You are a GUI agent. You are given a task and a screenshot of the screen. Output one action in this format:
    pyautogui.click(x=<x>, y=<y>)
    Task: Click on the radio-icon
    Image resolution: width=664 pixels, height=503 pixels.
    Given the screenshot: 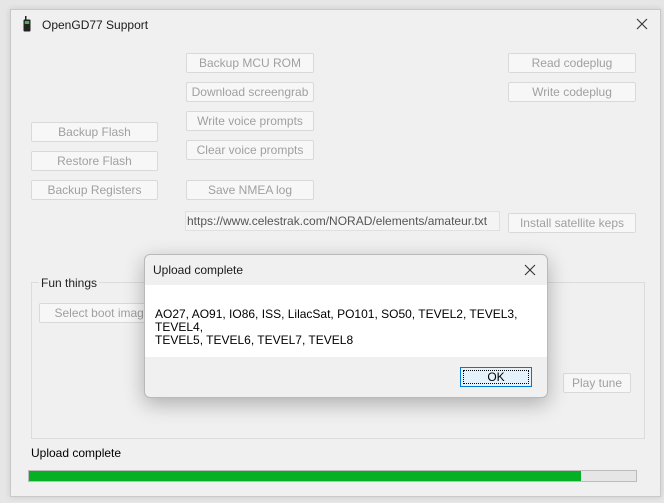 What is the action you would take?
    pyautogui.click(x=27, y=24)
    